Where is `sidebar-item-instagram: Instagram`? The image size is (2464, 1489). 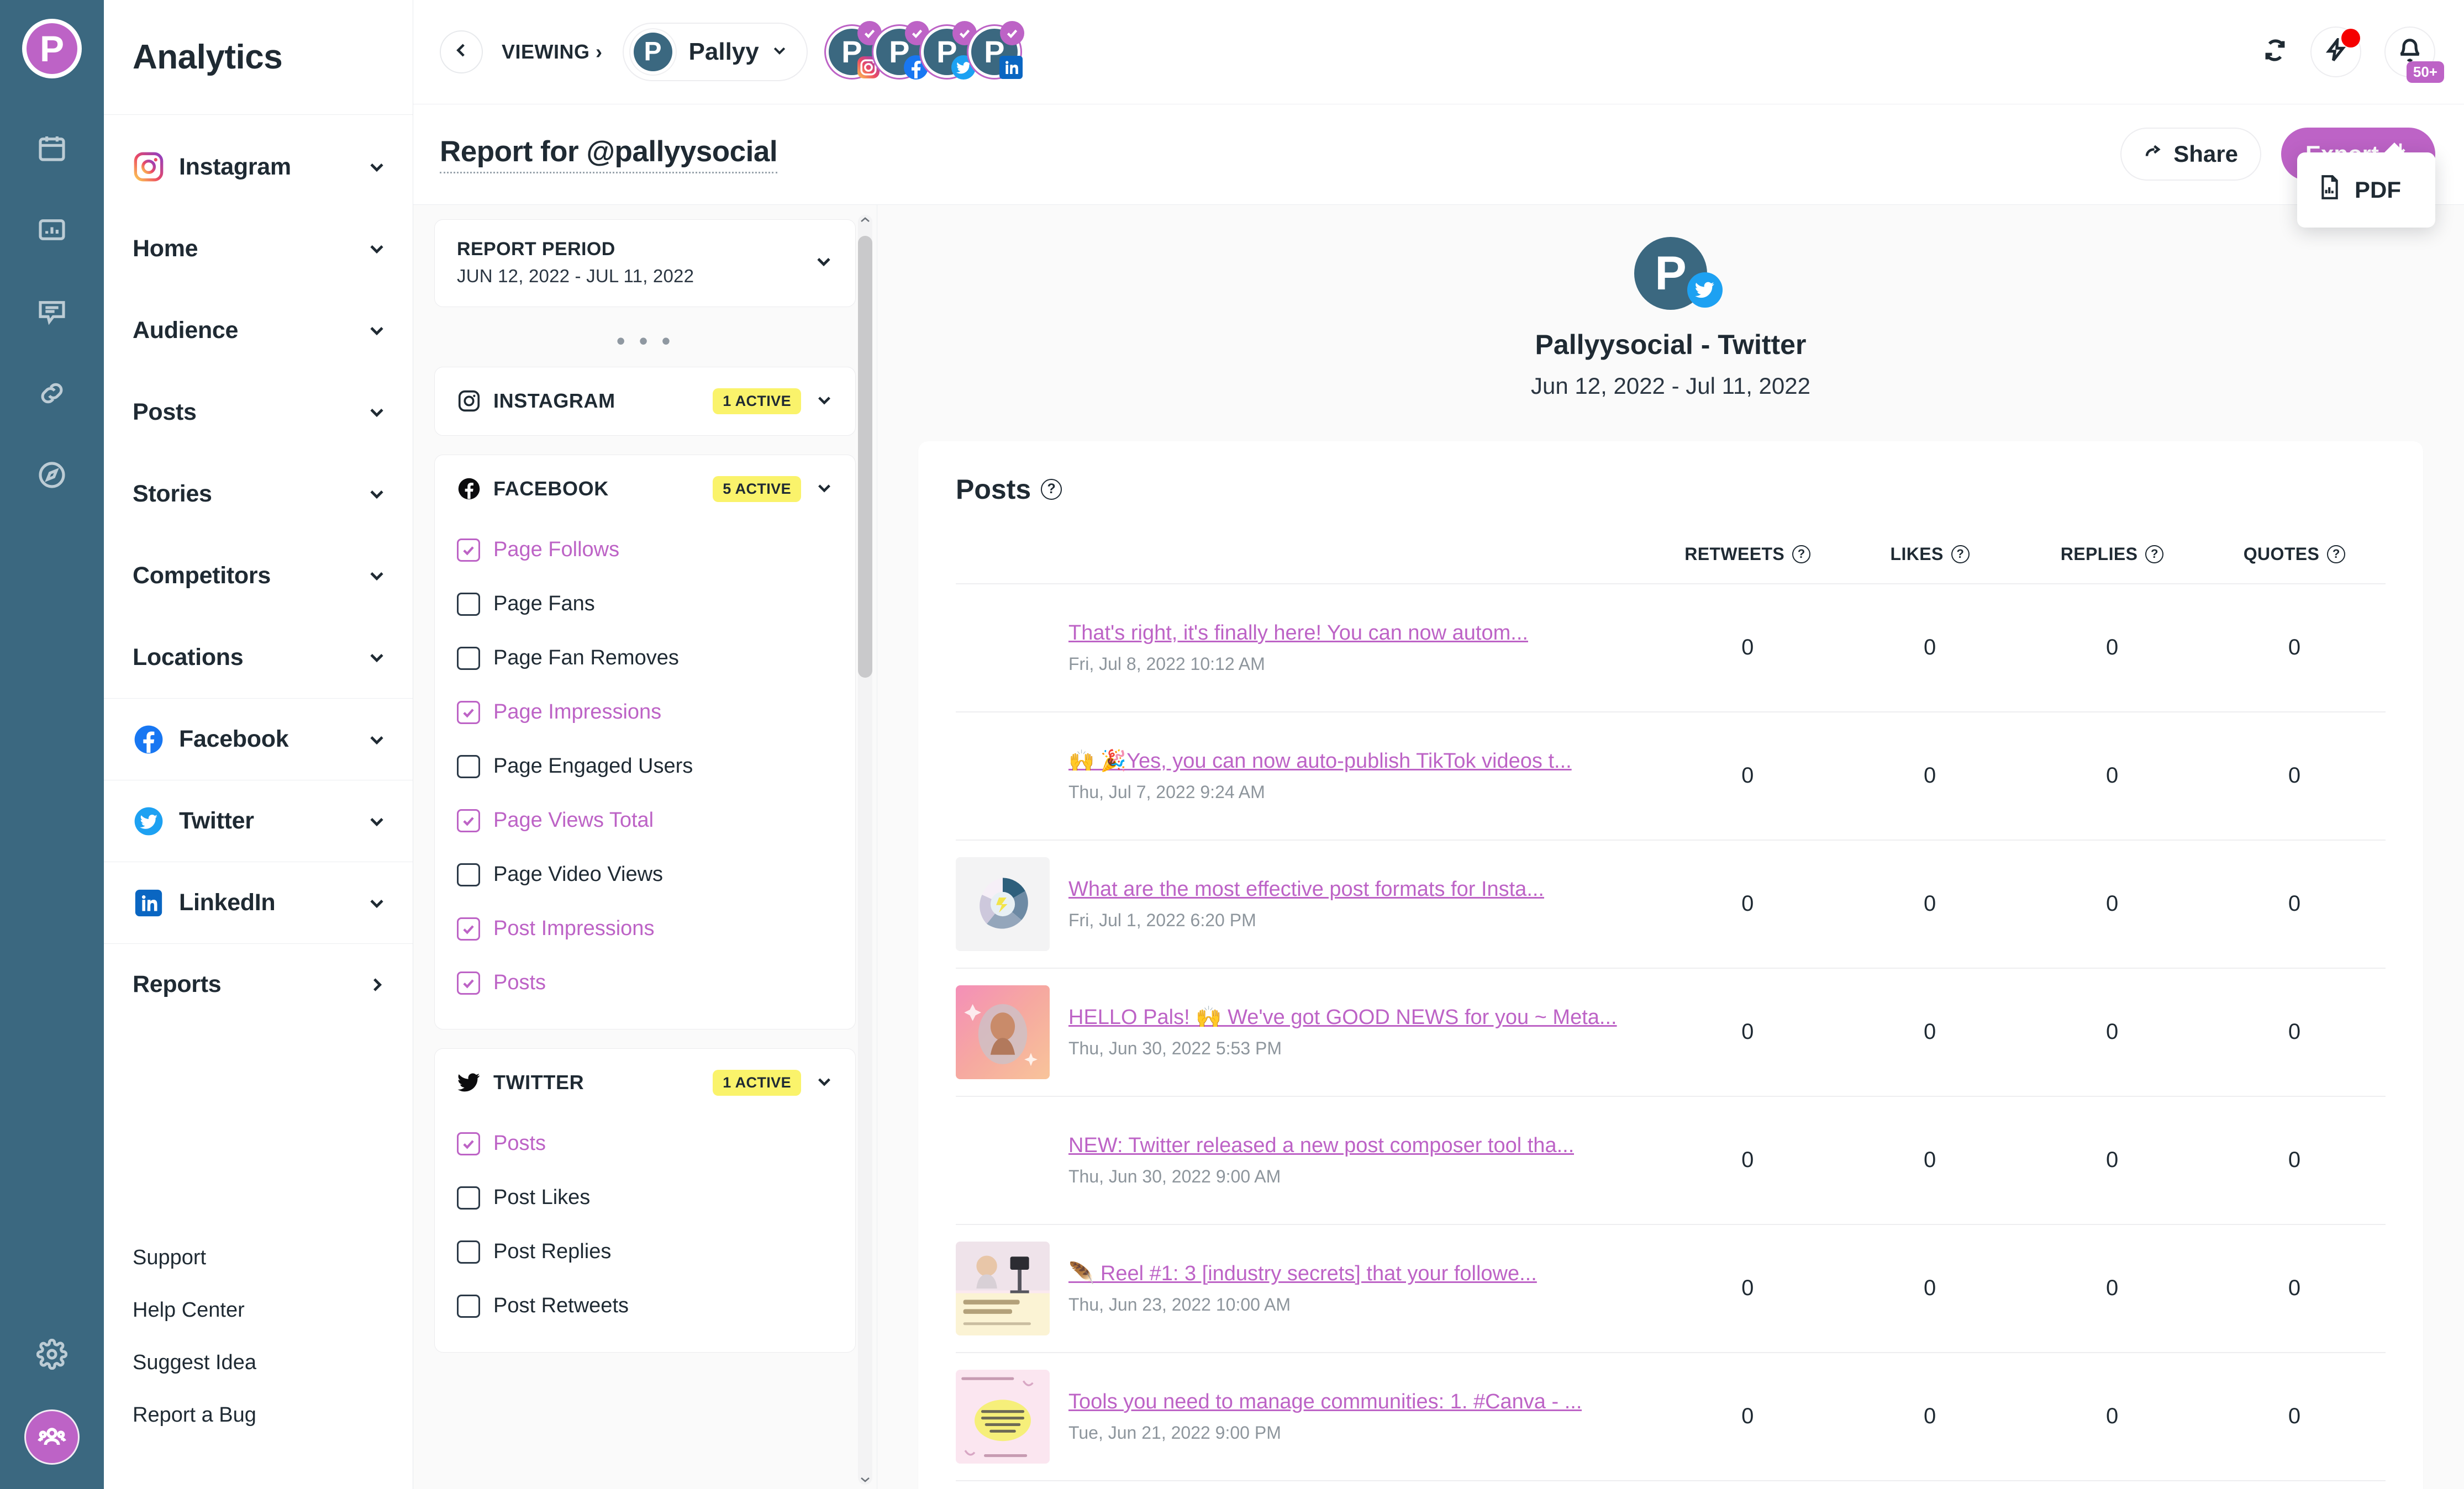
sidebar-item-instagram: Instagram is located at coordinates (258, 167).